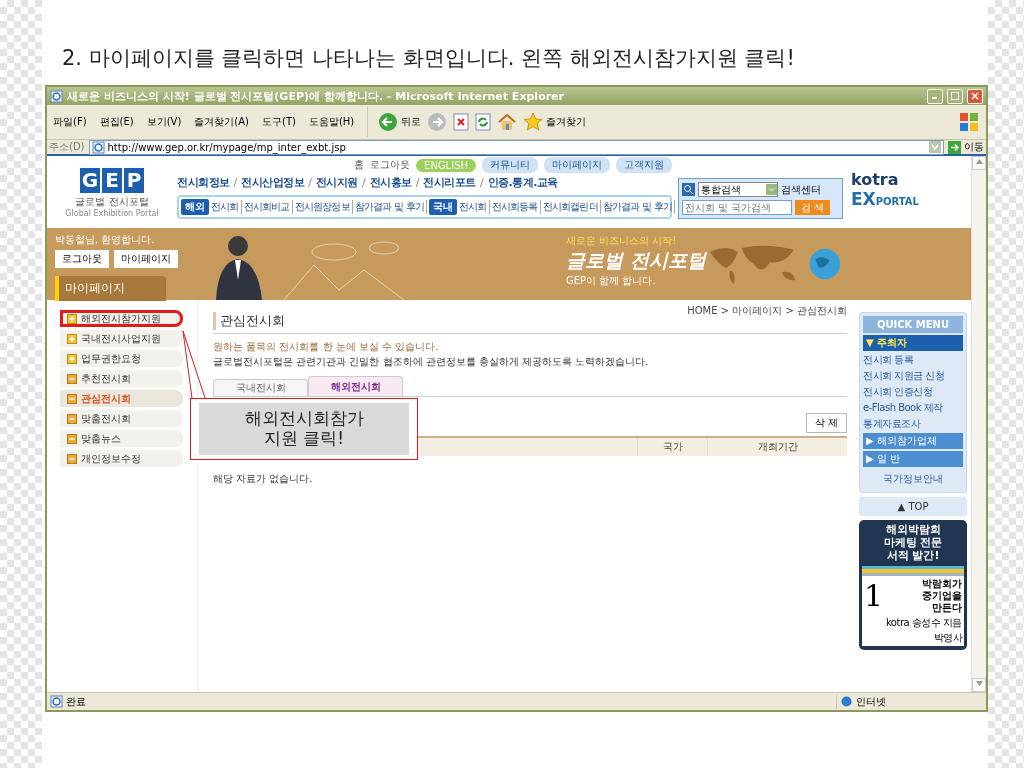 The height and width of the screenshot is (768, 1024). I want to click on nav-link: 전시지원, so click(336, 182).